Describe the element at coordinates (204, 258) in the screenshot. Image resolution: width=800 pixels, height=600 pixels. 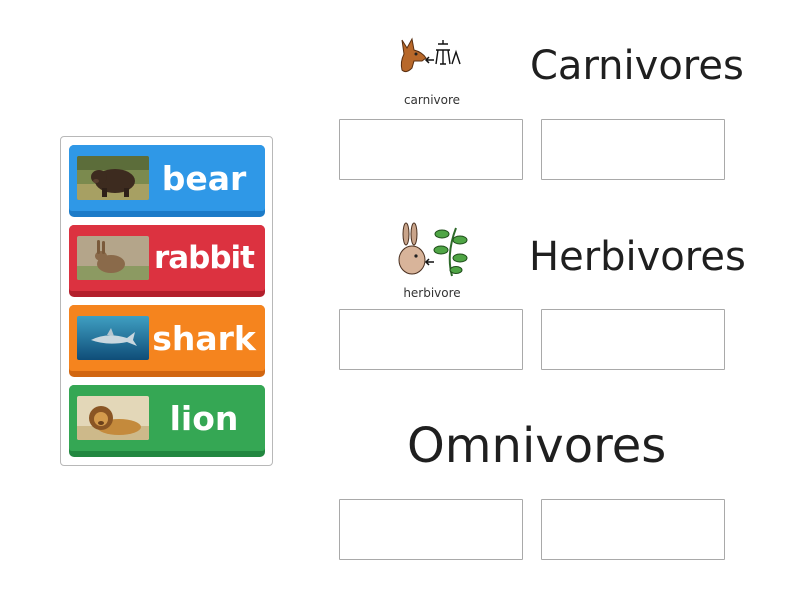
I see `card-label: rabbit` at that location.